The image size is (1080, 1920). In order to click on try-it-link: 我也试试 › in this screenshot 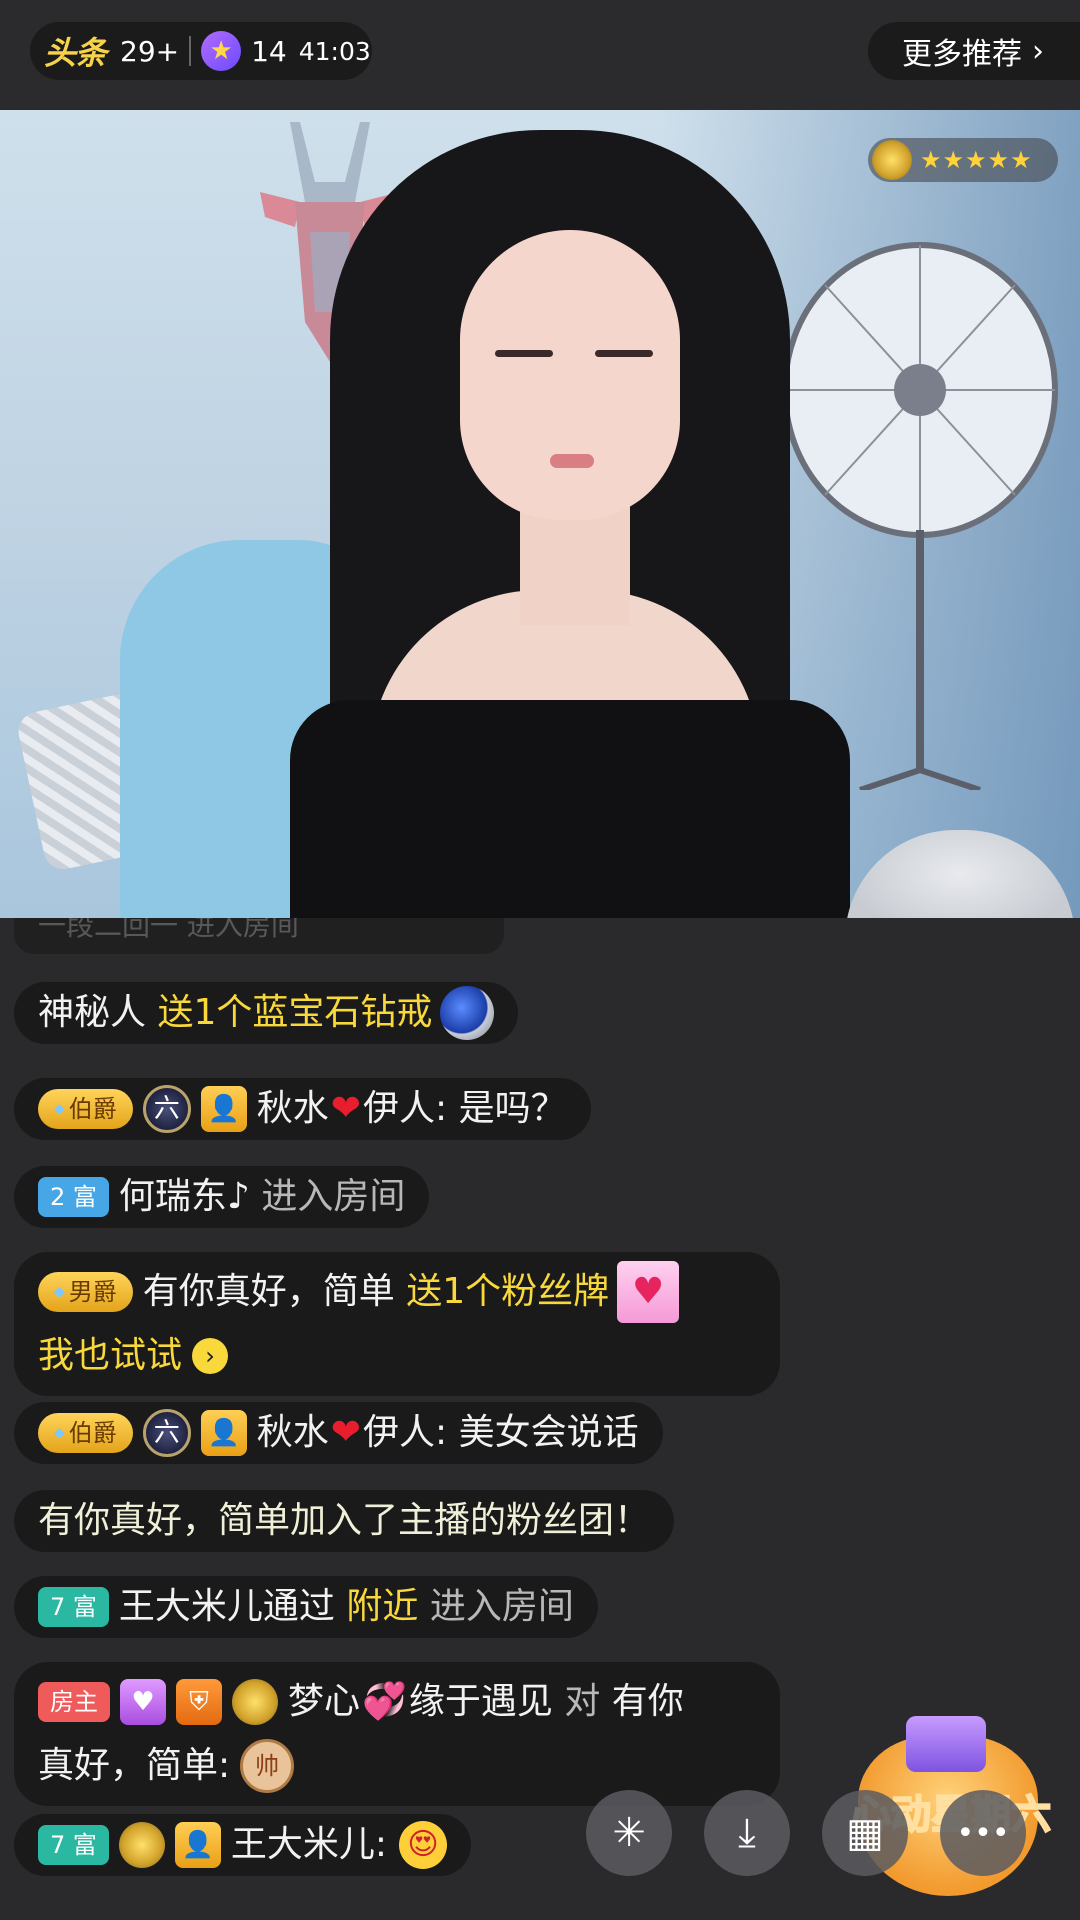, I will do `click(133, 1356)`.